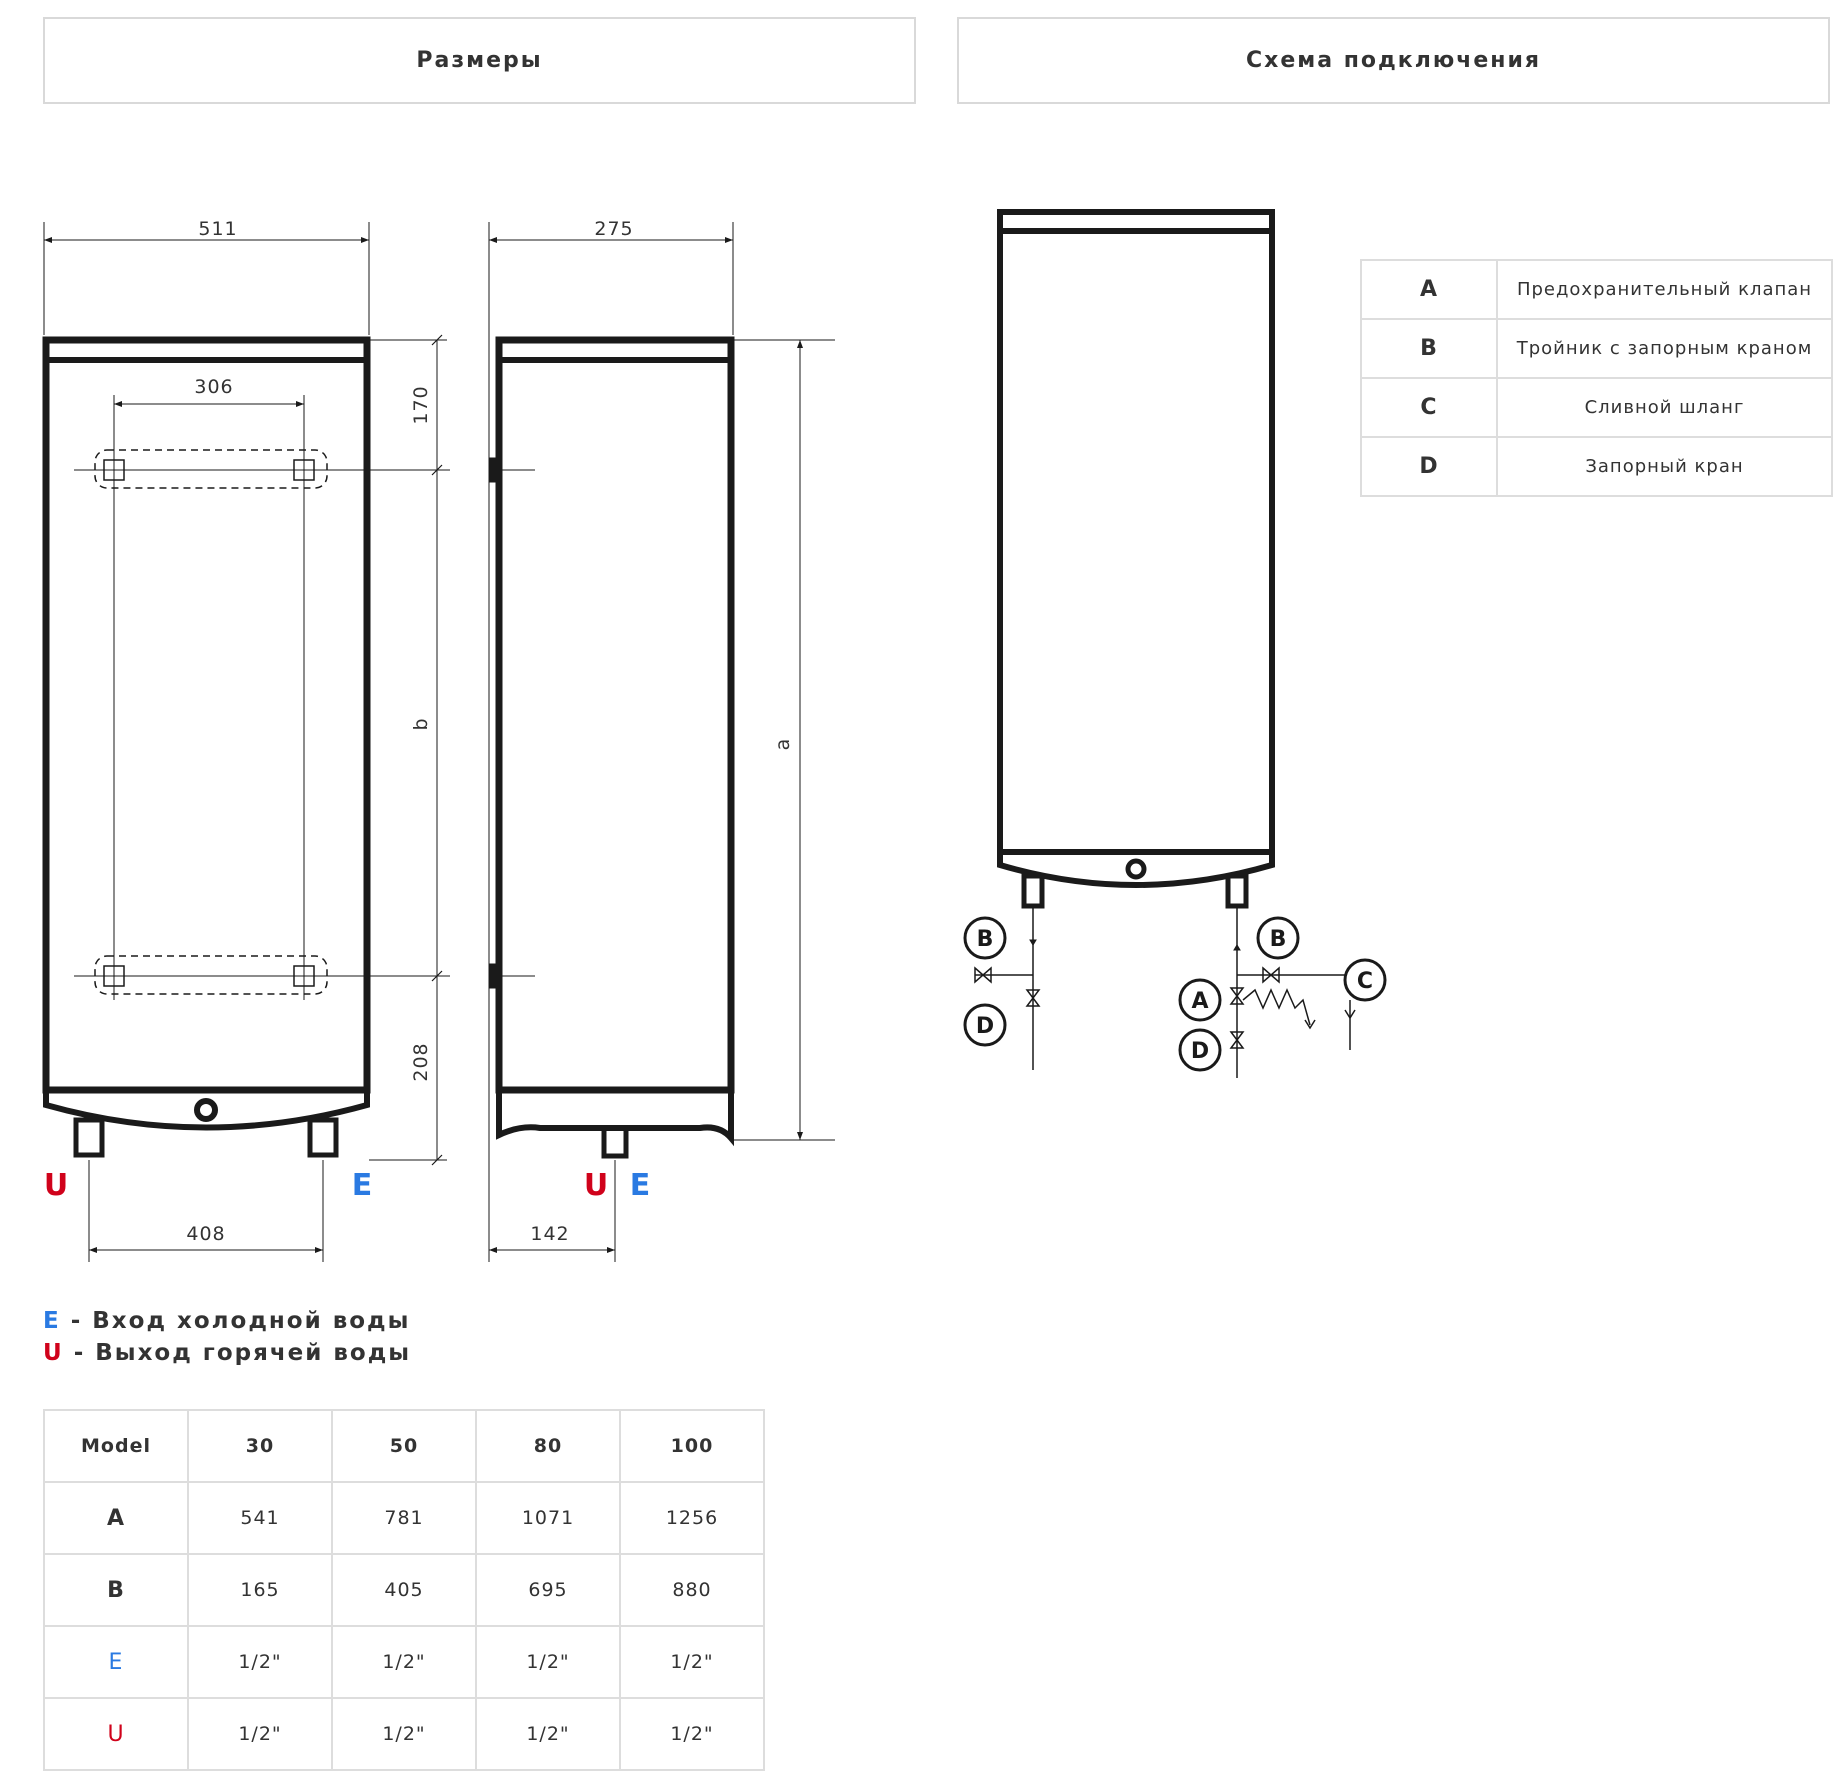 This screenshot has width=1844, height=1790. Describe the element at coordinates (640, 1185) in the screenshot. I see `side-cold-label: E` at that location.